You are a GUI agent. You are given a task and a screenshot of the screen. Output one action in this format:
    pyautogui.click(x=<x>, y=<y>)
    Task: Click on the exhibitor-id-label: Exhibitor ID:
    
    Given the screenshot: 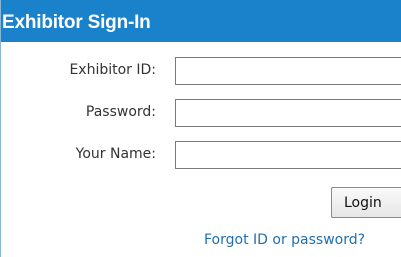 What is the action you would take?
    pyautogui.click(x=112, y=70)
    